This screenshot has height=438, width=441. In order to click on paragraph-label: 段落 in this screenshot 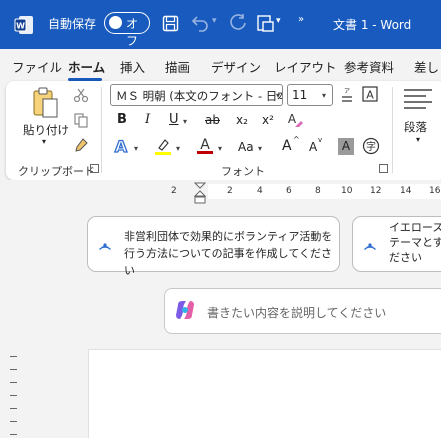, I will do `click(415, 127)`.